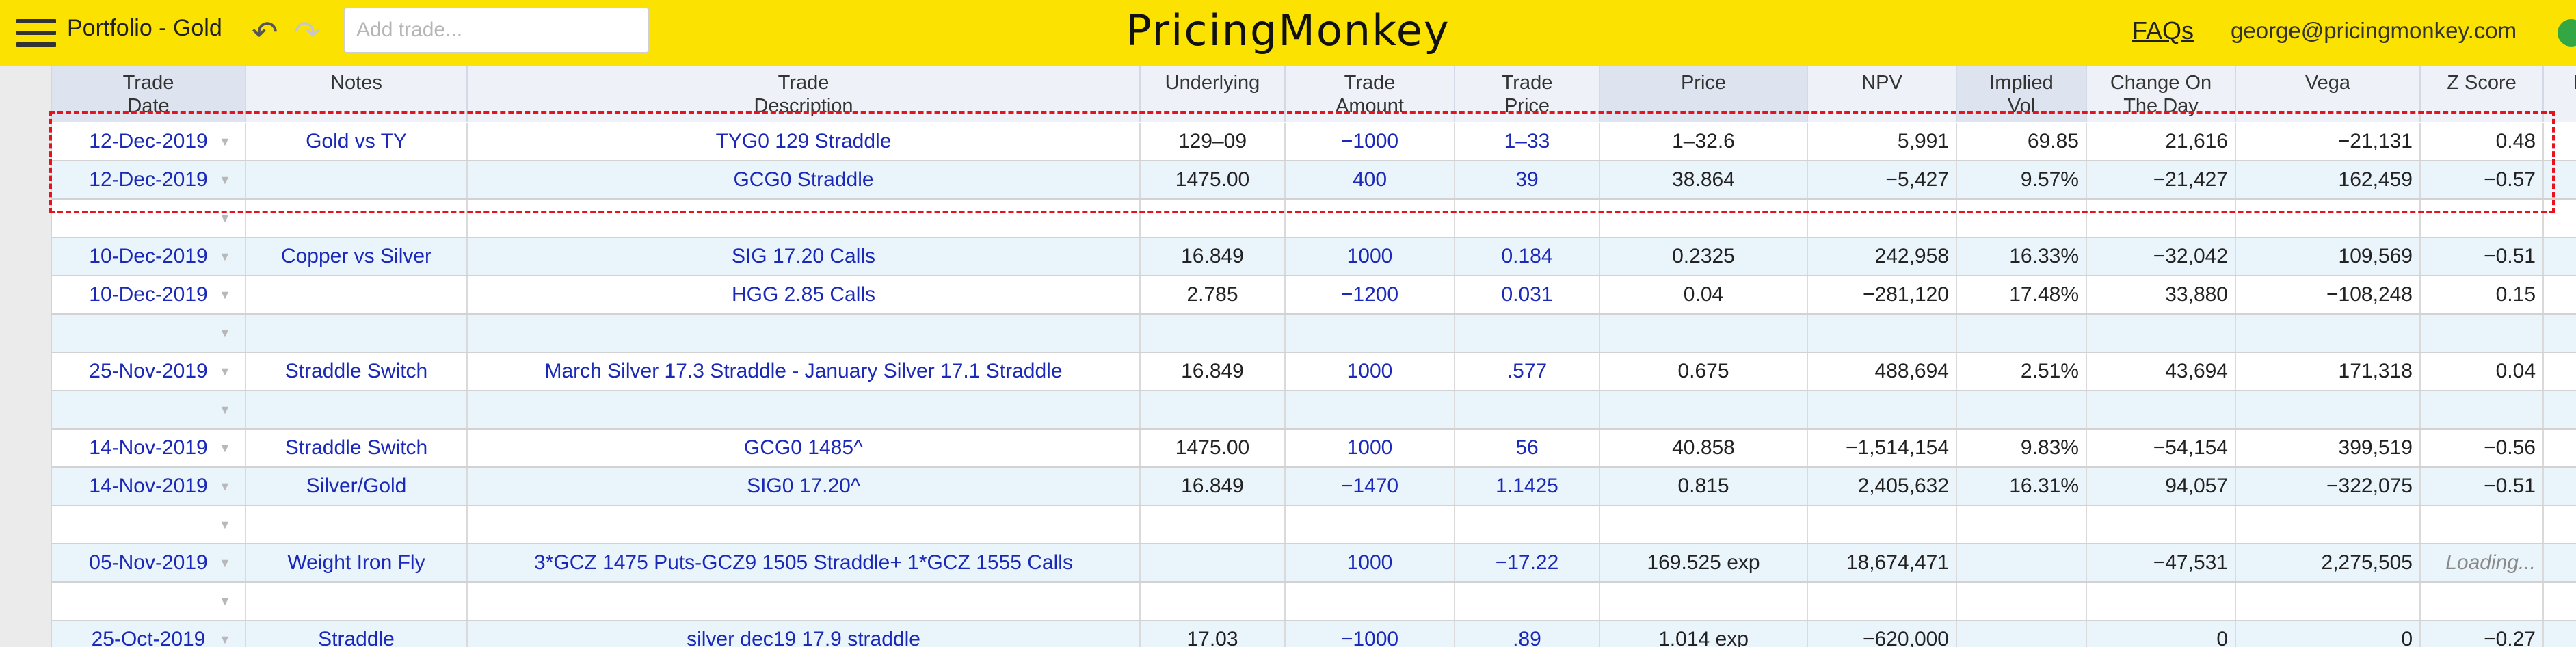 The width and height of the screenshot is (2576, 647). Describe the element at coordinates (2022, 487) in the screenshot. I see `cell-implied-vol: 16.31%` at that location.